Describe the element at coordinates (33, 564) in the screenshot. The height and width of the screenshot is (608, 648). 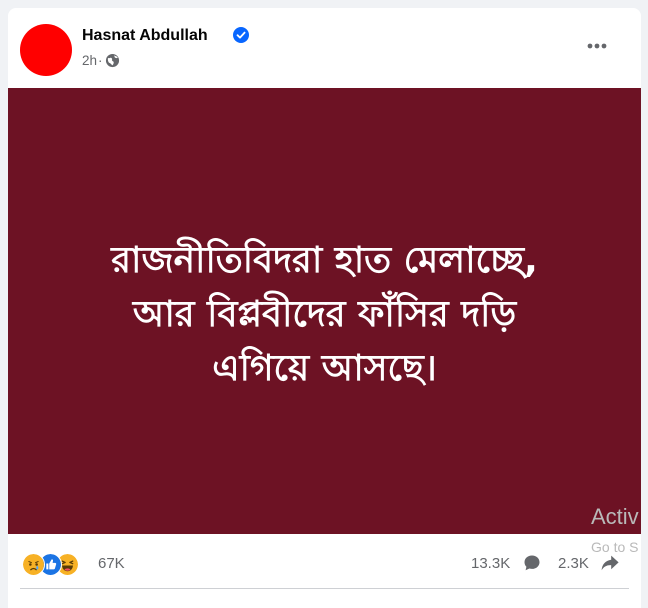
I see `sad-reaction-icon` at that location.